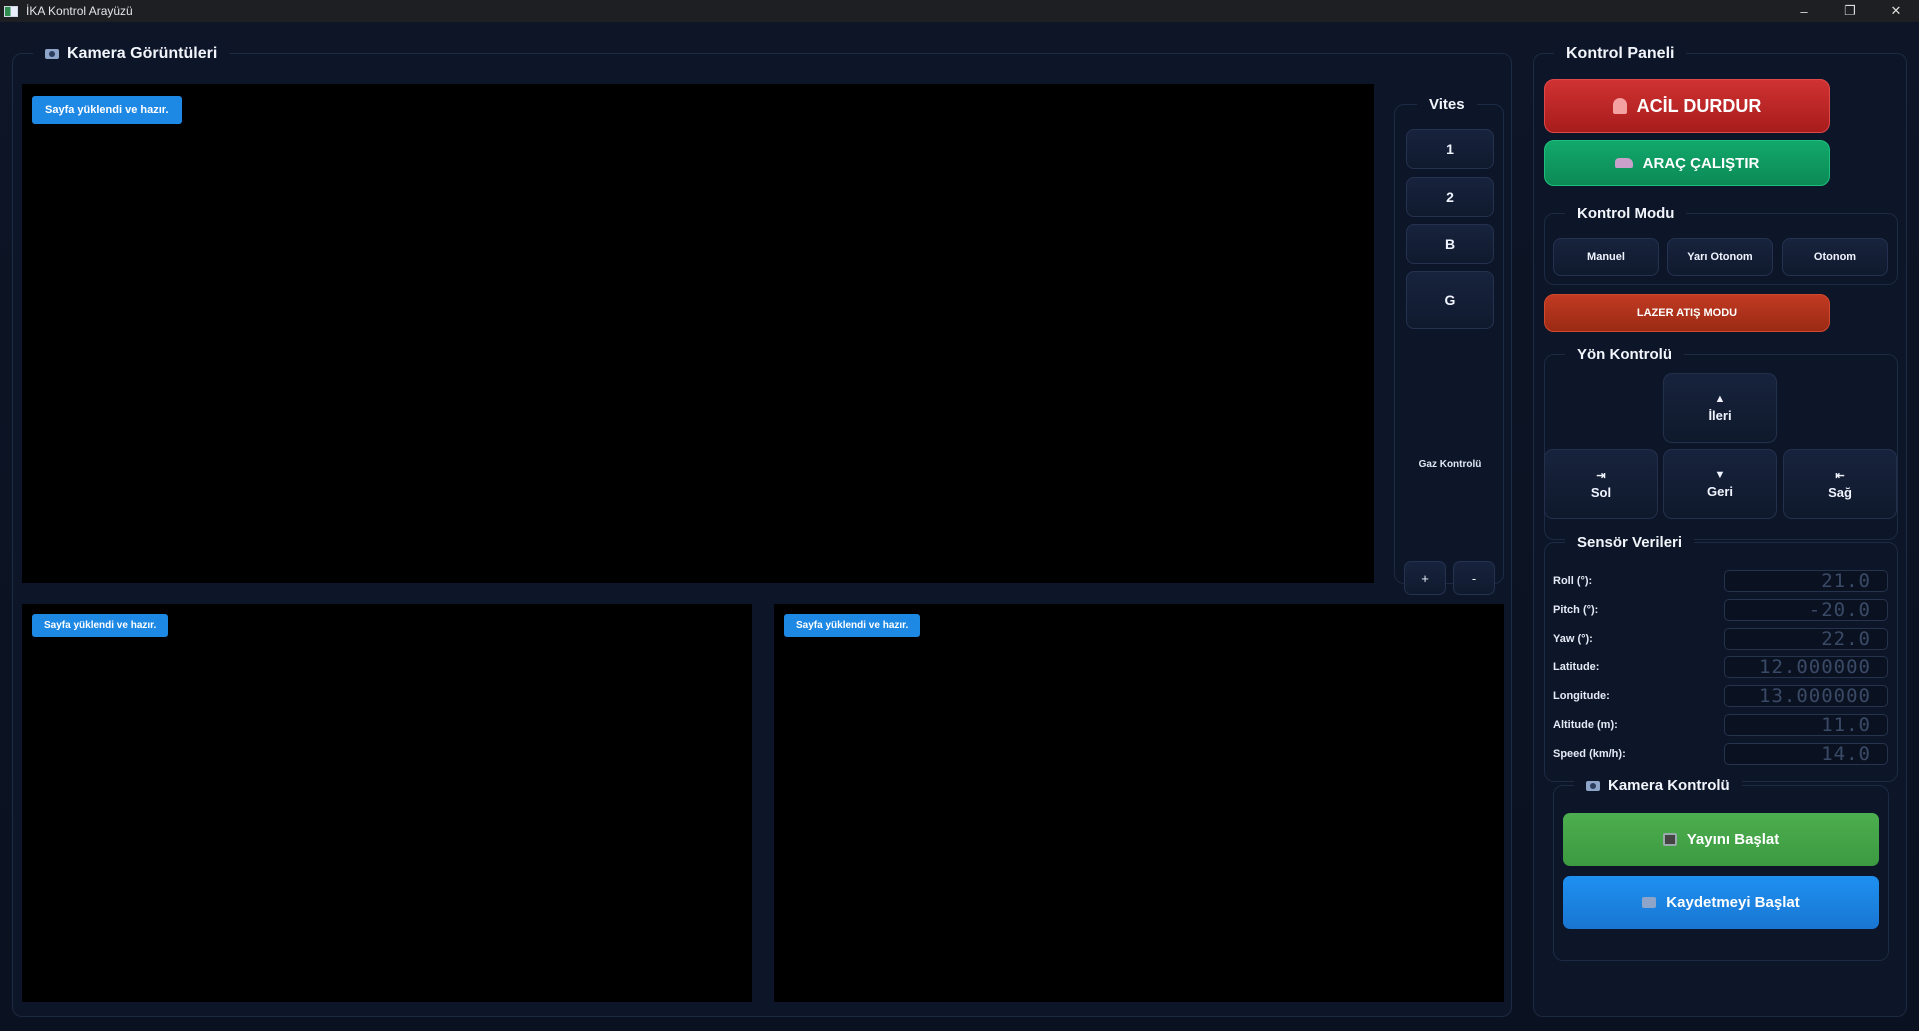 The height and width of the screenshot is (1031, 1919). I want to click on sensor-label-speed: Speed (km/h):, so click(1589, 754).